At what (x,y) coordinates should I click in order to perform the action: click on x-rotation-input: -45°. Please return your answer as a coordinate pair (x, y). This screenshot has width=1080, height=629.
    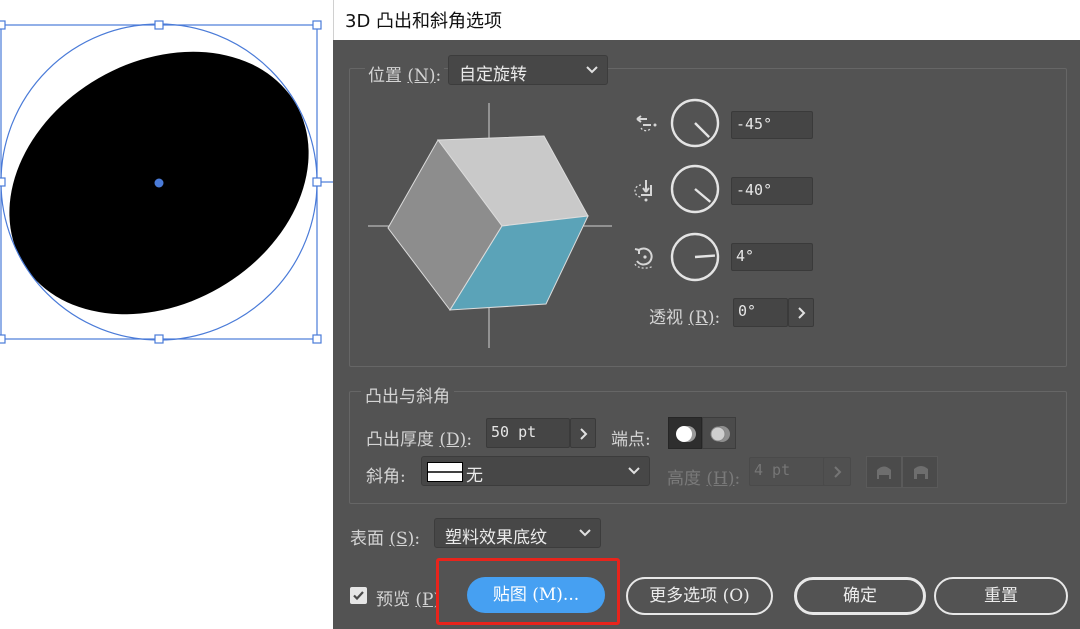
    Looking at the image, I should click on (772, 125).